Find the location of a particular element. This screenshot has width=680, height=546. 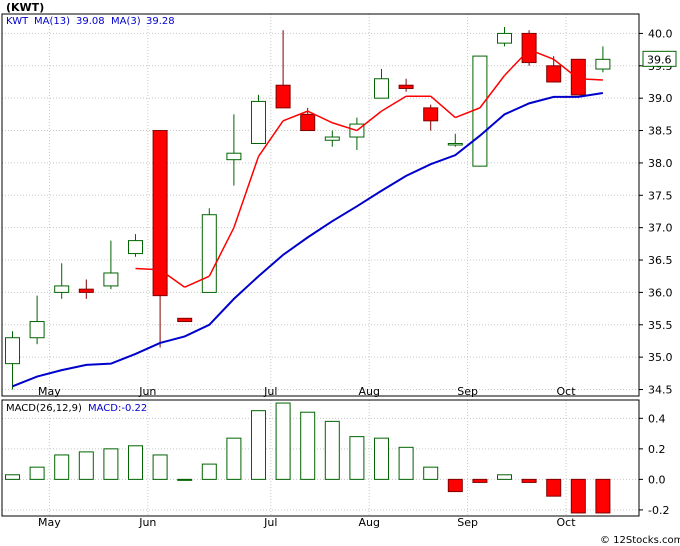

macd-legend-value: MACD:-0.22 is located at coordinates (117, 408).